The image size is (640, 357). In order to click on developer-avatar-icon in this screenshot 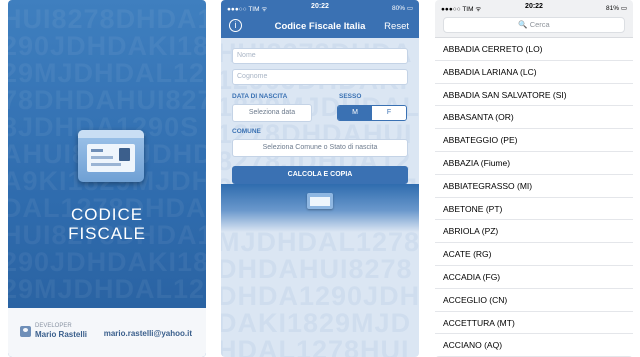, I will do `click(25, 331)`.